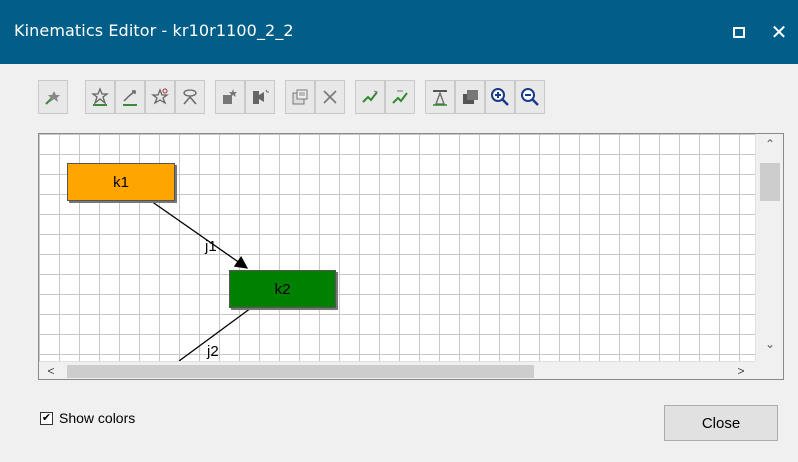  I want to click on link-joints-icon, so click(130, 98).